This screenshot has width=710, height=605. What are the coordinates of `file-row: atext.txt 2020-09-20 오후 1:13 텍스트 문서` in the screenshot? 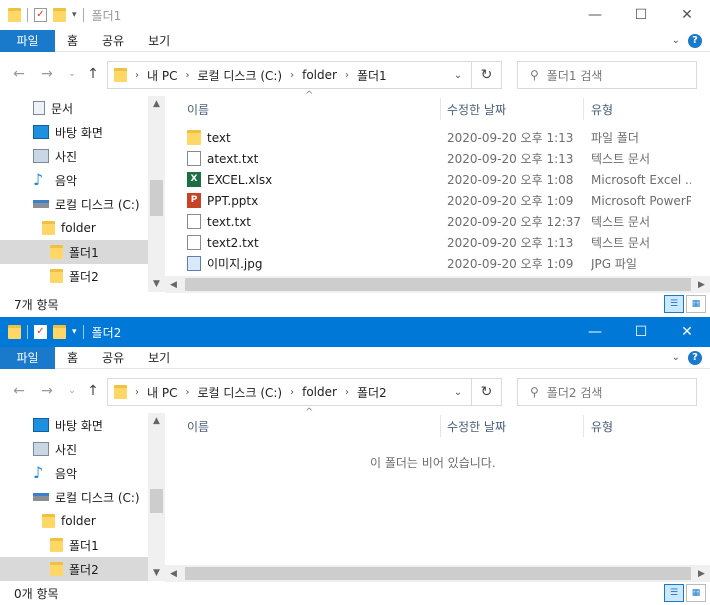 It's located at (437, 158).